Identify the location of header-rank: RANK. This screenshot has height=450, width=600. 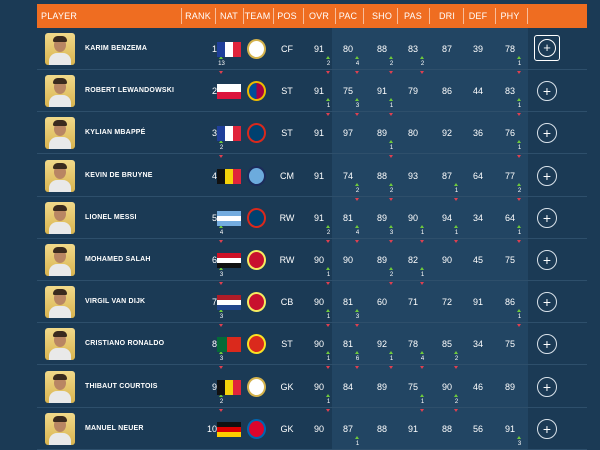
(198, 16).